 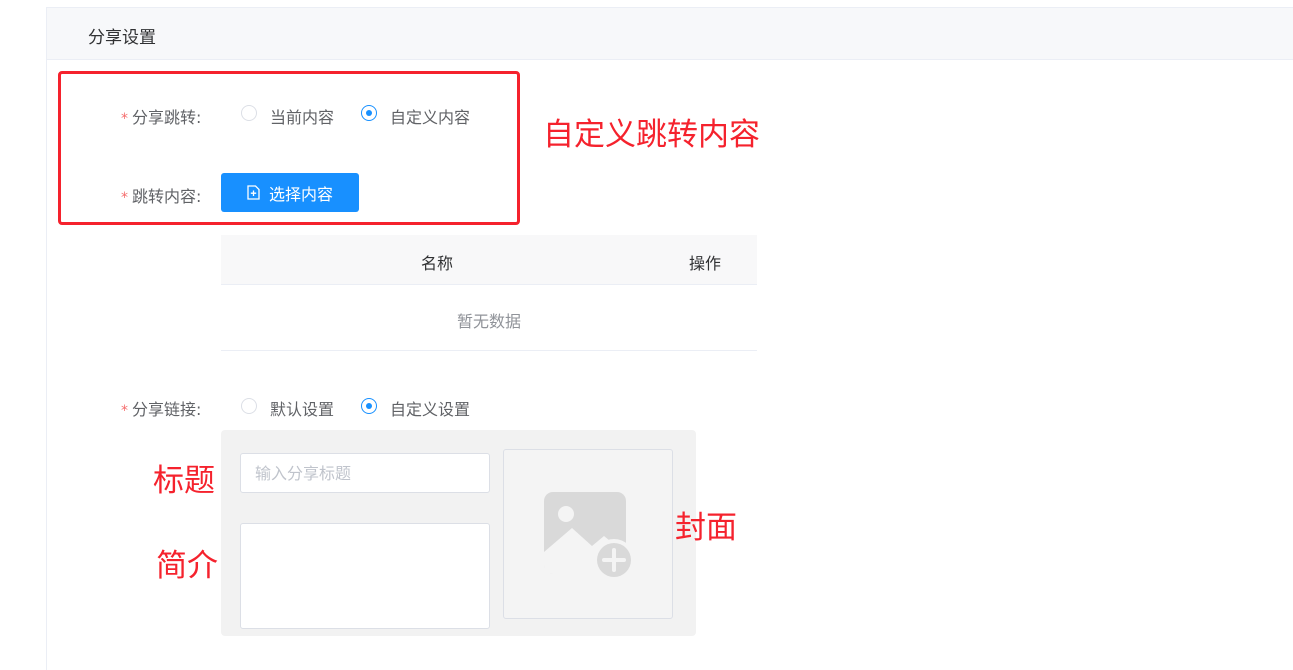 I want to click on content-table: 名称 操作 暂无数据, so click(x=489, y=293).